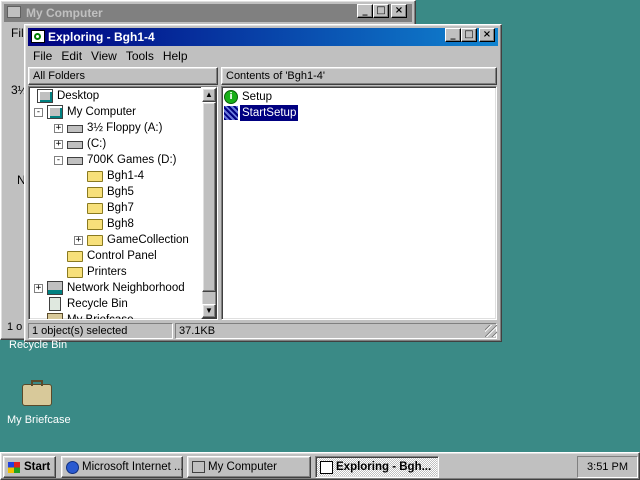 The image size is (640, 480). Describe the element at coordinates (126, 176) in the screenshot. I see `tree-item-label: Bgh1-4` at that location.